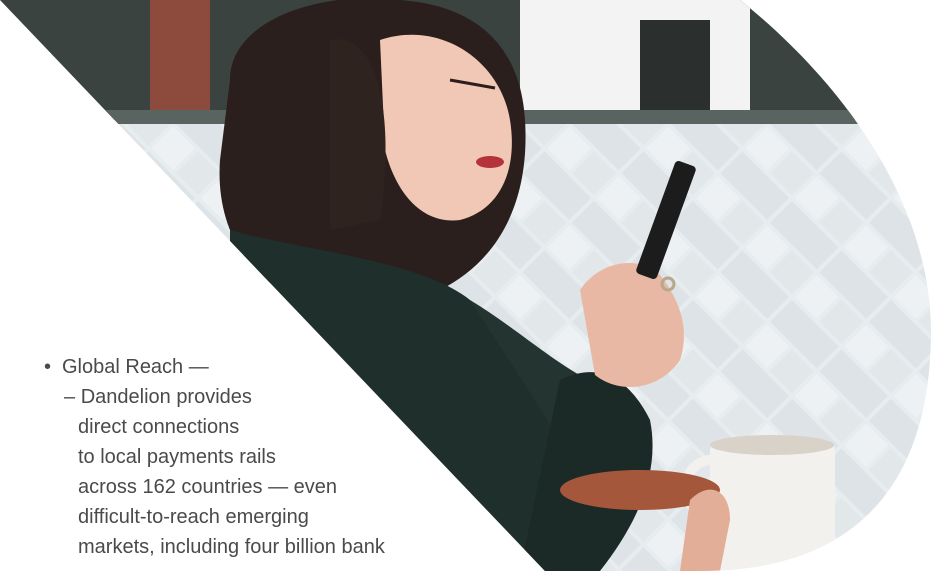 The width and height of the screenshot is (931, 571). What do you see at coordinates (208, 487) in the screenshot?
I see `sub-bullet-line-4: across 162 countries — even` at bounding box center [208, 487].